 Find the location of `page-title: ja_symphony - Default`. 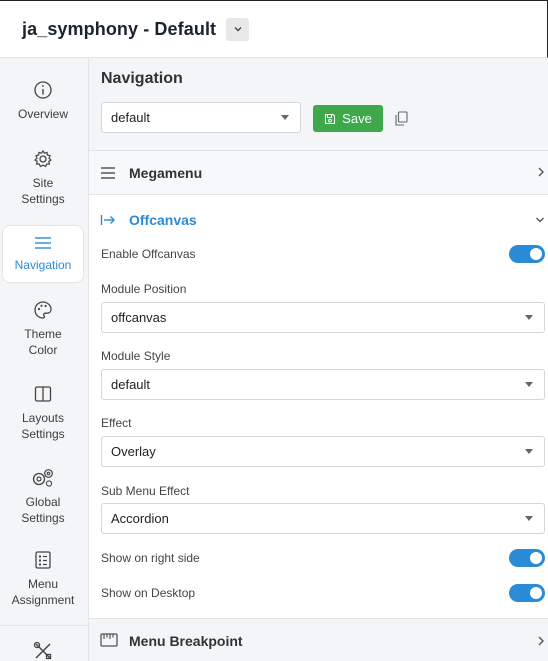

page-title: ja_symphony - Default is located at coordinates (119, 28).